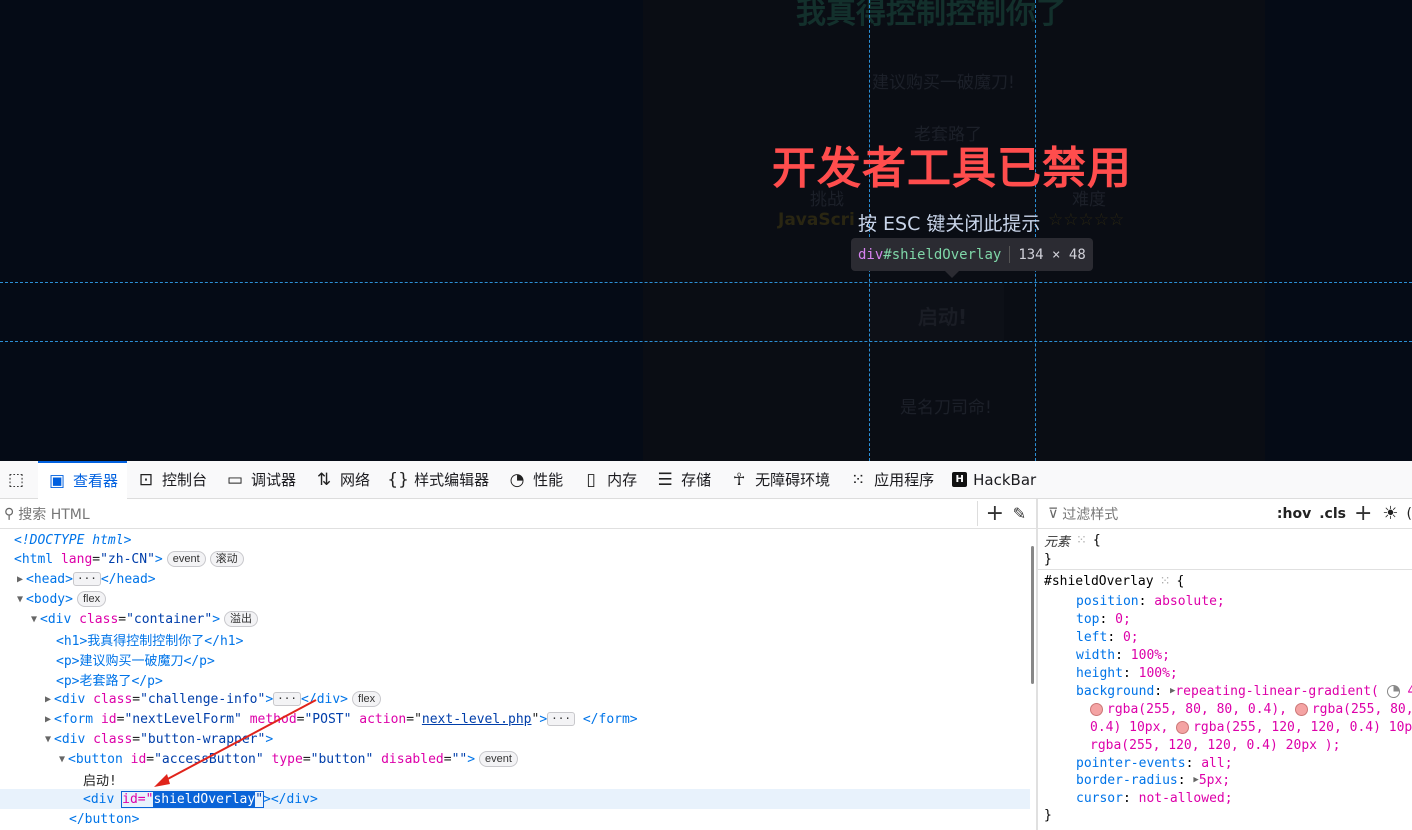 This screenshot has height=830, width=1412. I want to click on bg-line-3: rgba(255, 120, 120, 0.4) 20px );, so click(1215, 745).